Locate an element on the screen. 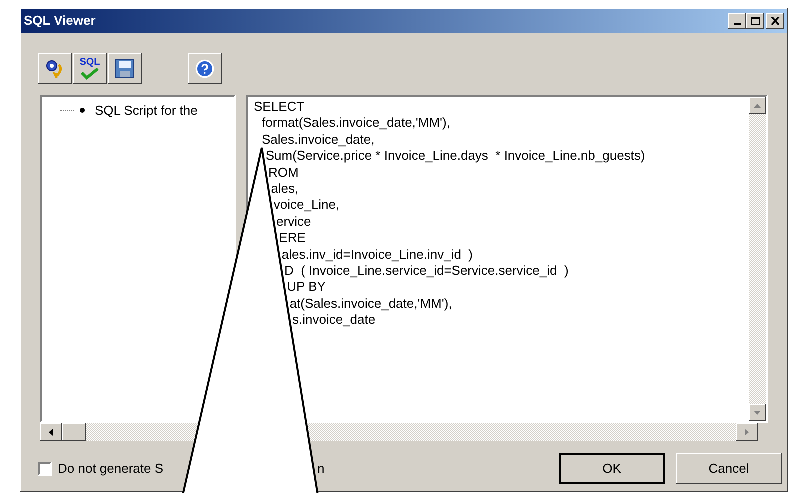  sql-line: Sales.invoice_date, is located at coordinates (318, 139).